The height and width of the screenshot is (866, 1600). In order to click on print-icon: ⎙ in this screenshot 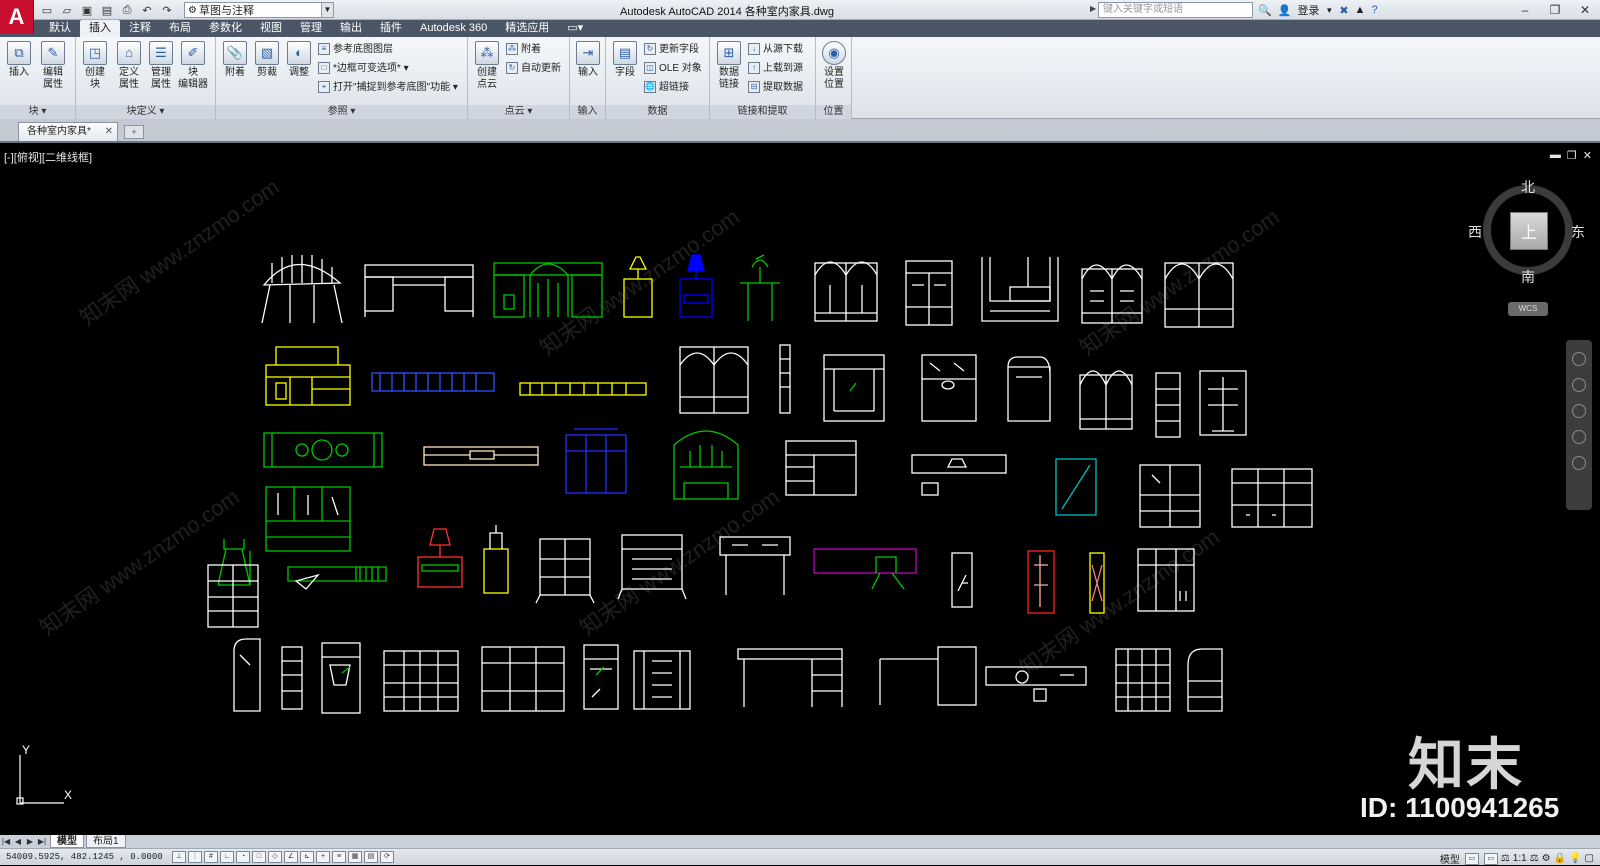, I will do `click(127, 10)`.